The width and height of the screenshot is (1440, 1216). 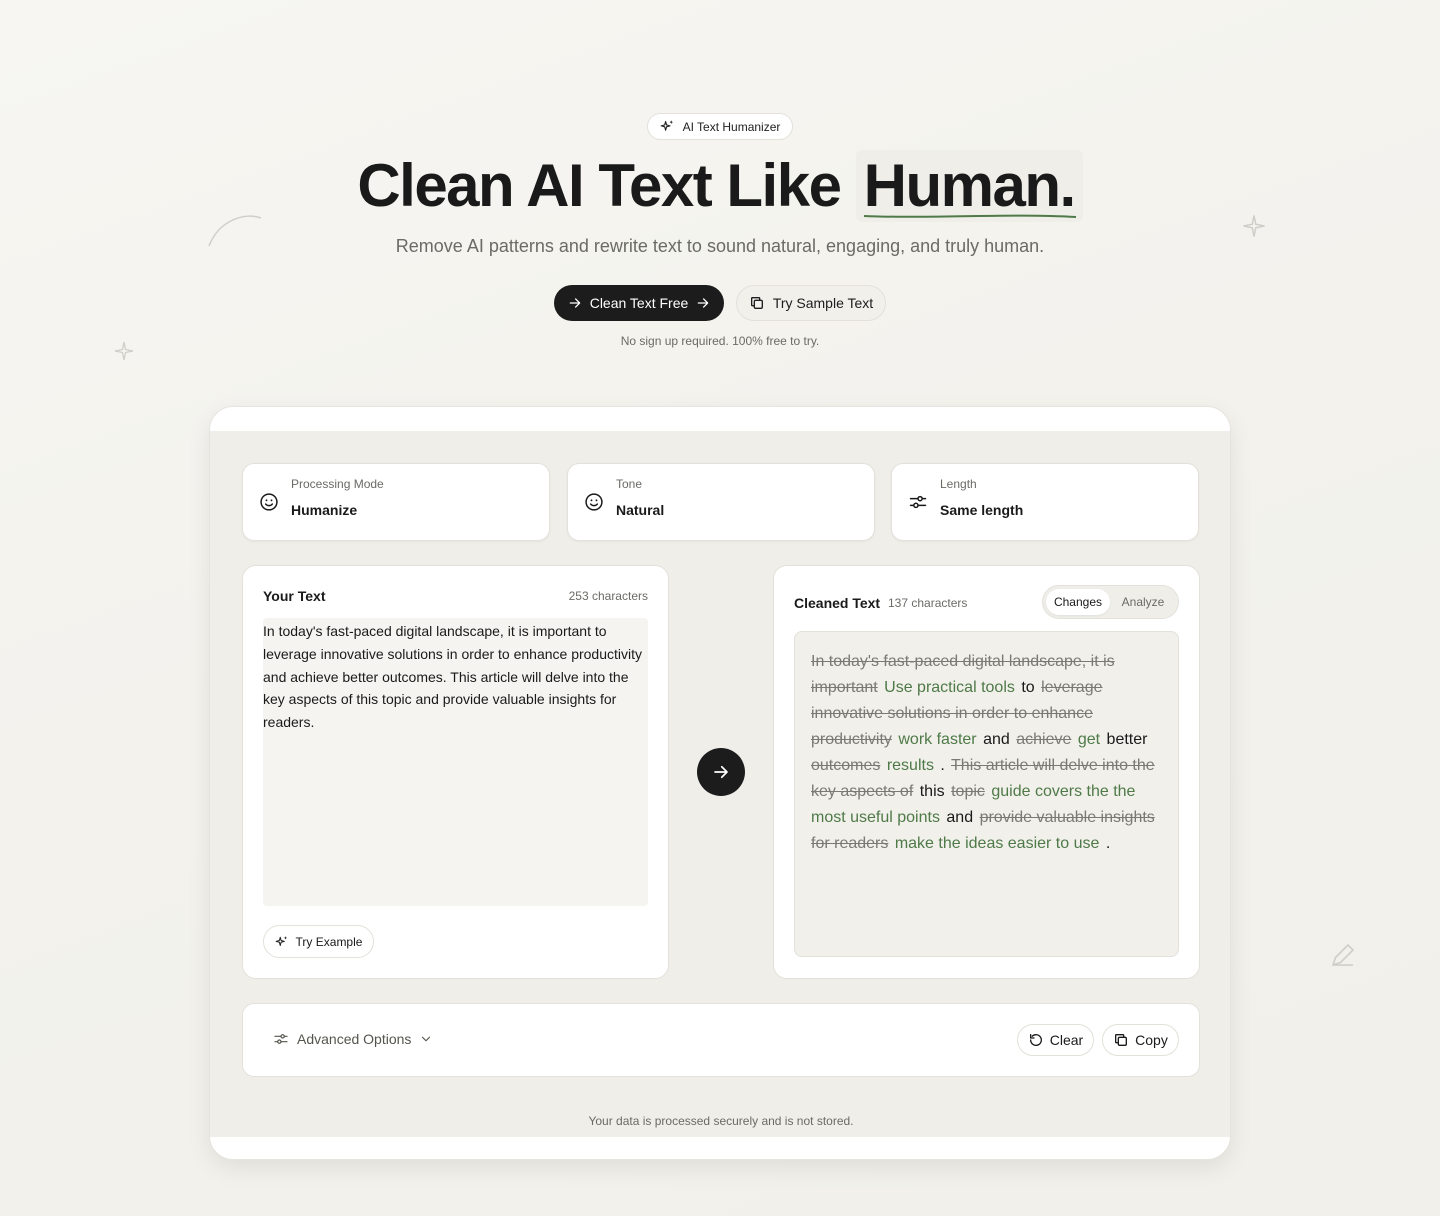 I want to click on tab-changes: Changes, so click(x=1078, y=602).